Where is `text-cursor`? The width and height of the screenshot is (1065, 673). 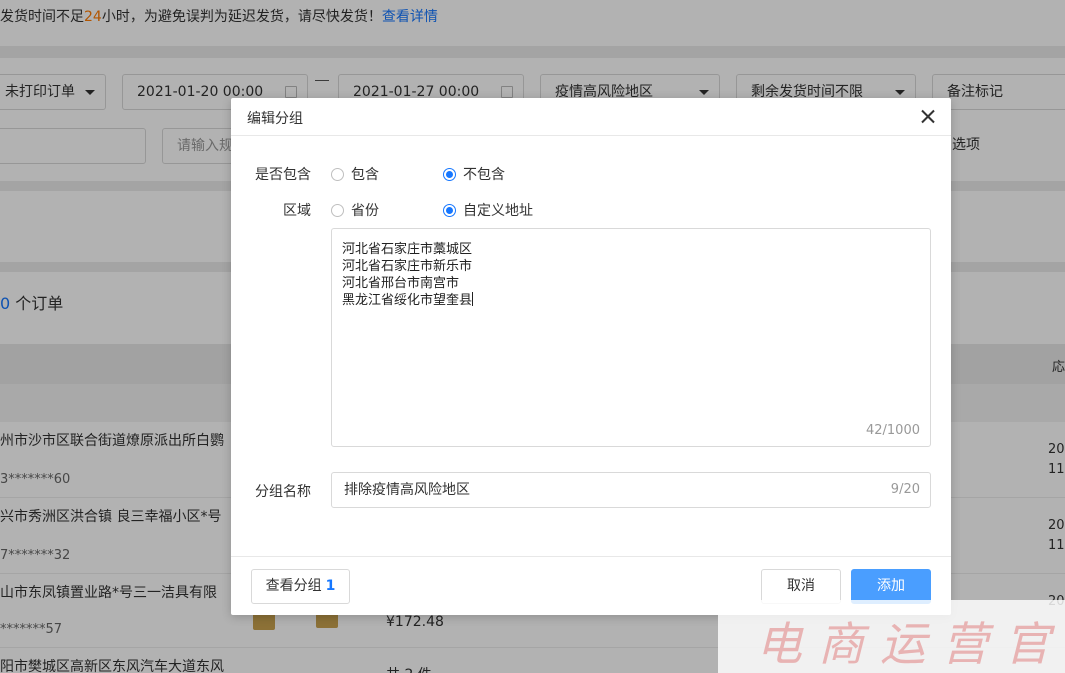 text-cursor is located at coordinates (473, 299).